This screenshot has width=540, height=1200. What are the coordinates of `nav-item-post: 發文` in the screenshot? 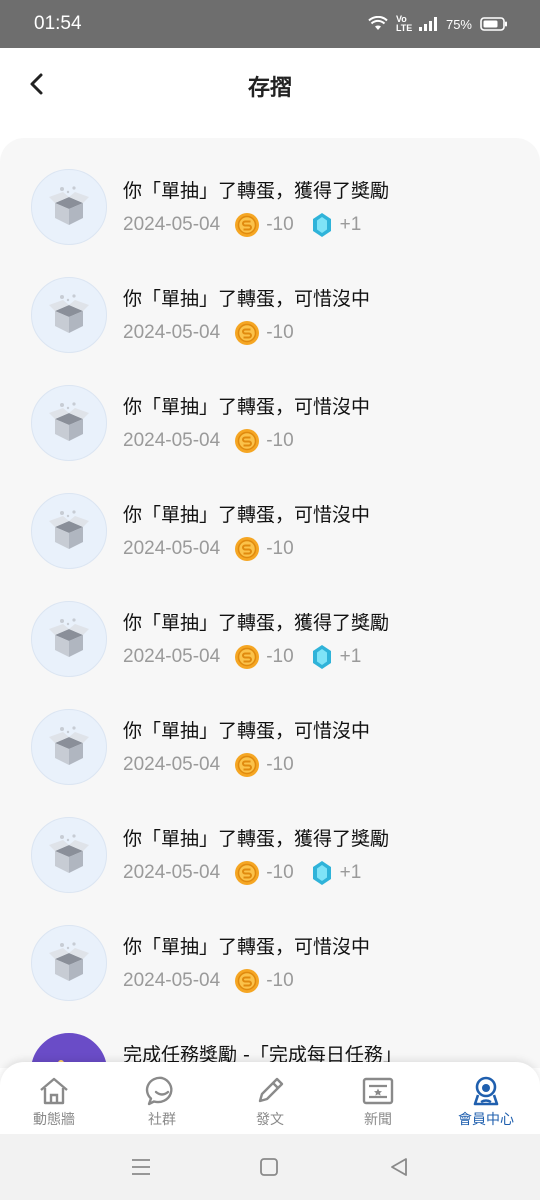 It's located at (270, 1098).